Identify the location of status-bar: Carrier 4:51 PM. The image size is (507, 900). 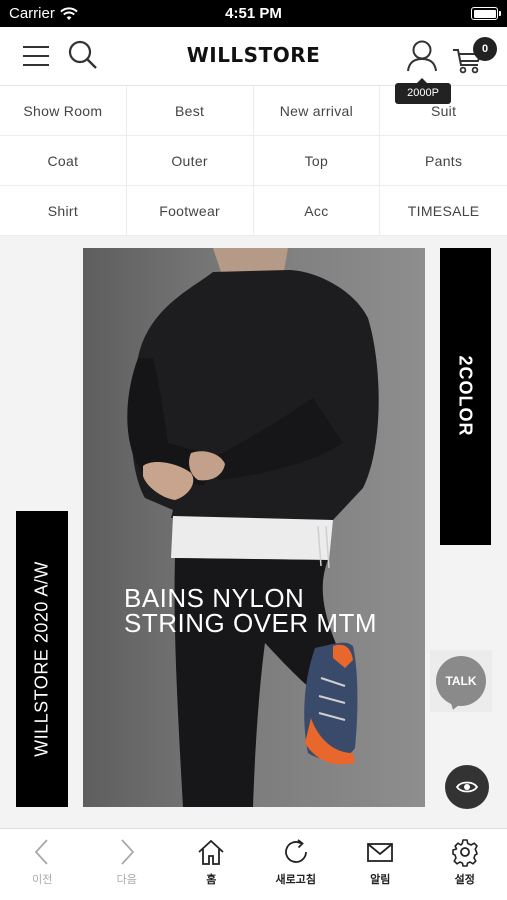
(253, 13).